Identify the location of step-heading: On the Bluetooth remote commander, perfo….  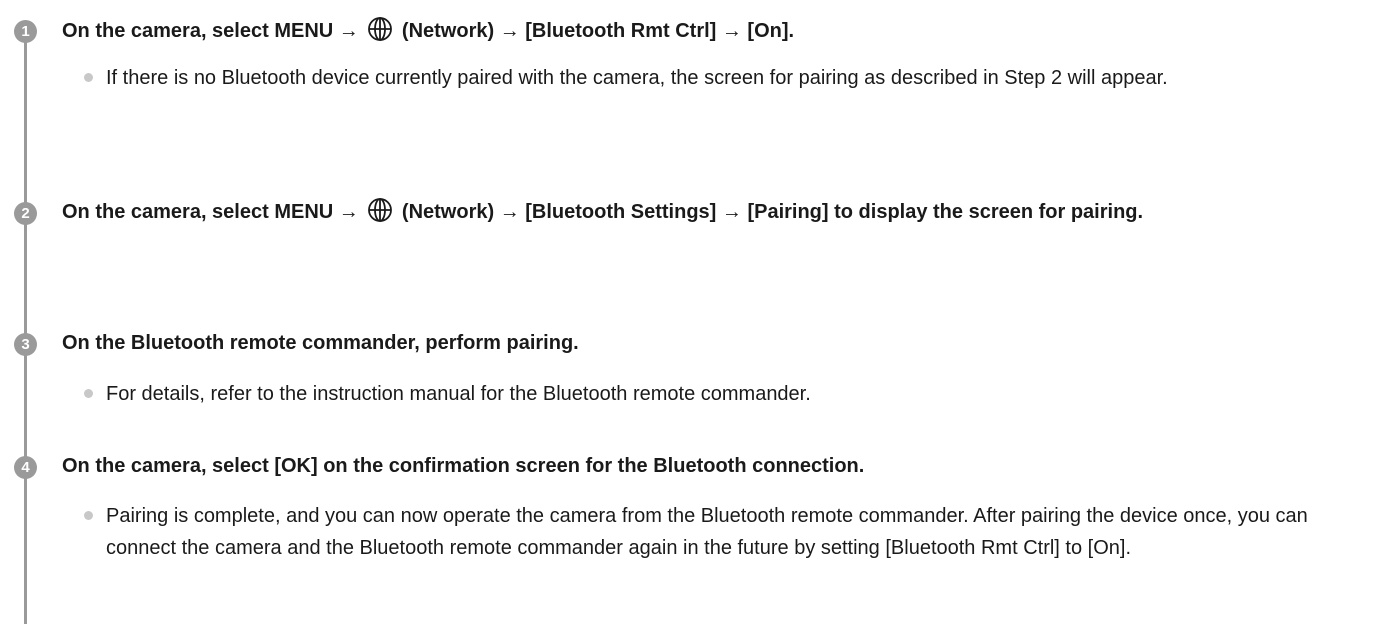
(320, 343).